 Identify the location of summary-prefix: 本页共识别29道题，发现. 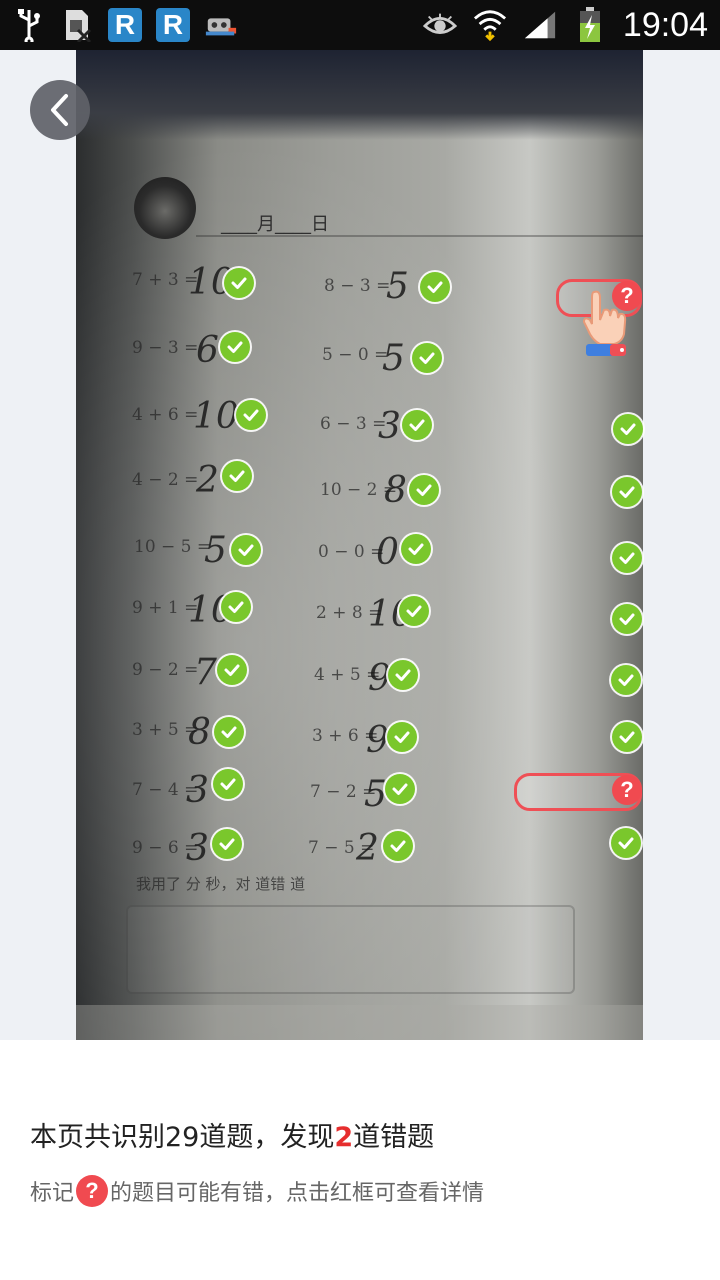
(182, 1137).